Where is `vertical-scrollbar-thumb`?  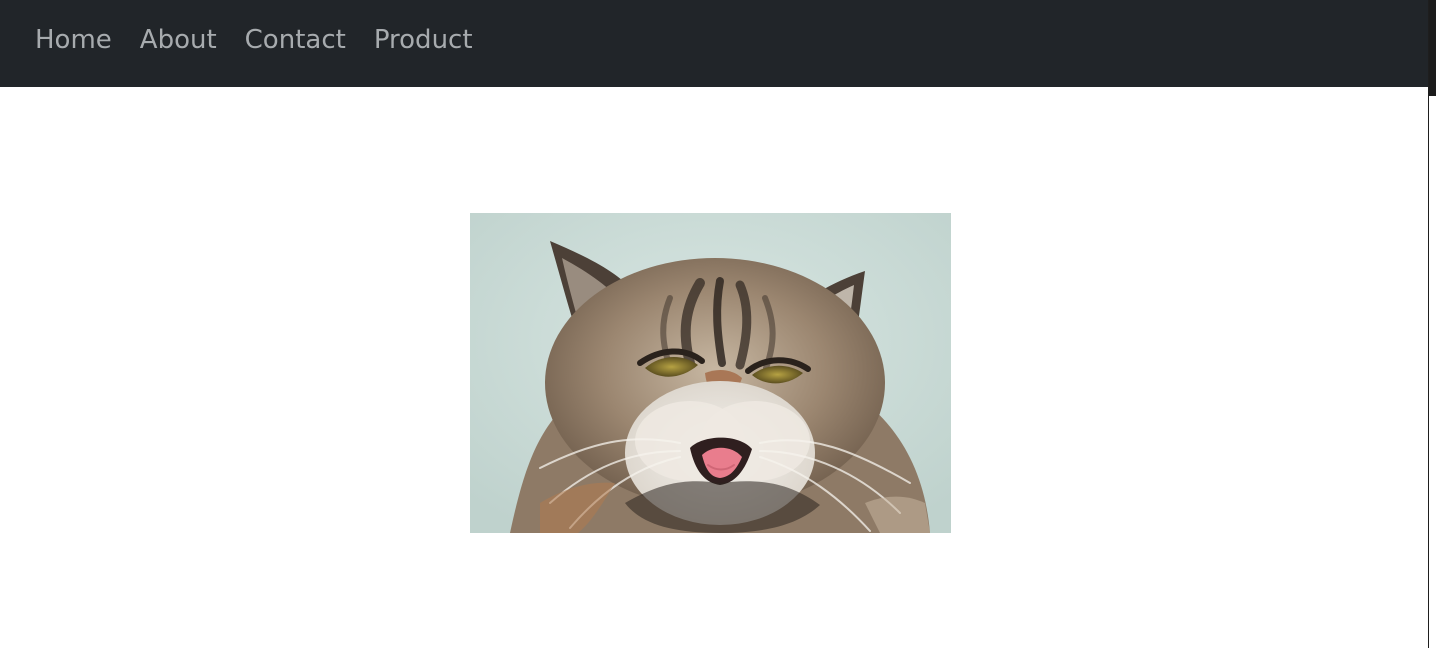
vertical-scrollbar-thumb is located at coordinates (1432, 48).